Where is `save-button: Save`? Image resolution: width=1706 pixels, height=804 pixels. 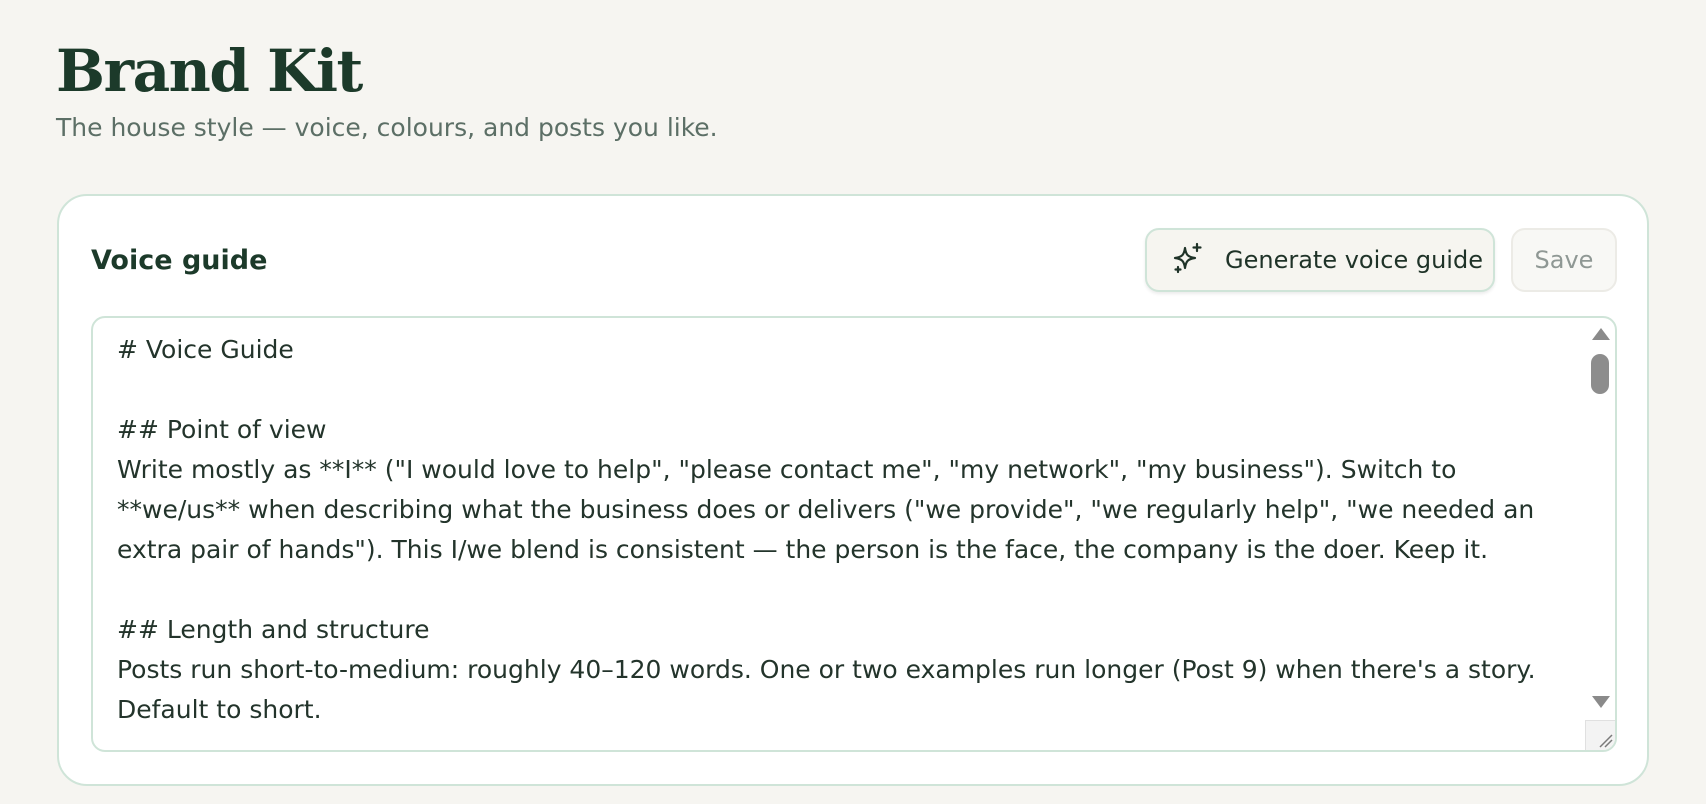
save-button: Save is located at coordinates (1564, 260).